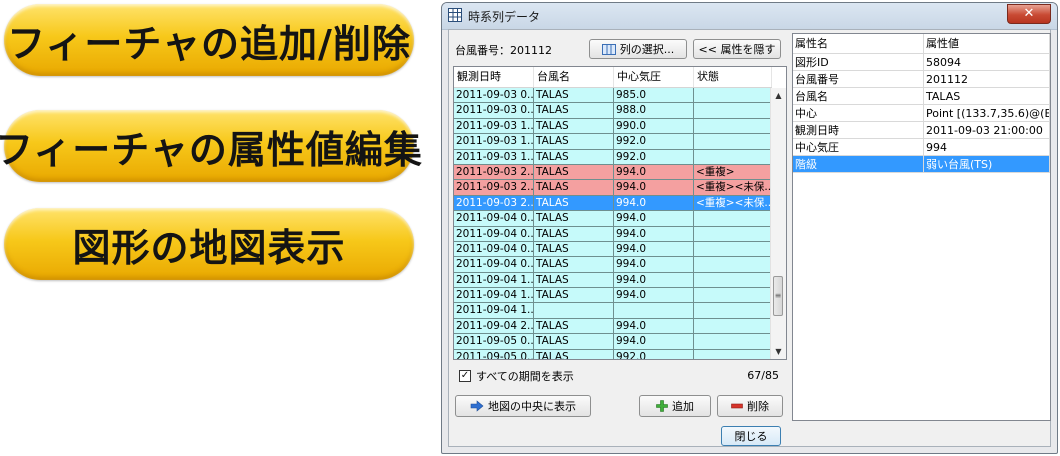  Describe the element at coordinates (987, 79) in the screenshot. I see `attribute-value-cell: 201112` at that location.